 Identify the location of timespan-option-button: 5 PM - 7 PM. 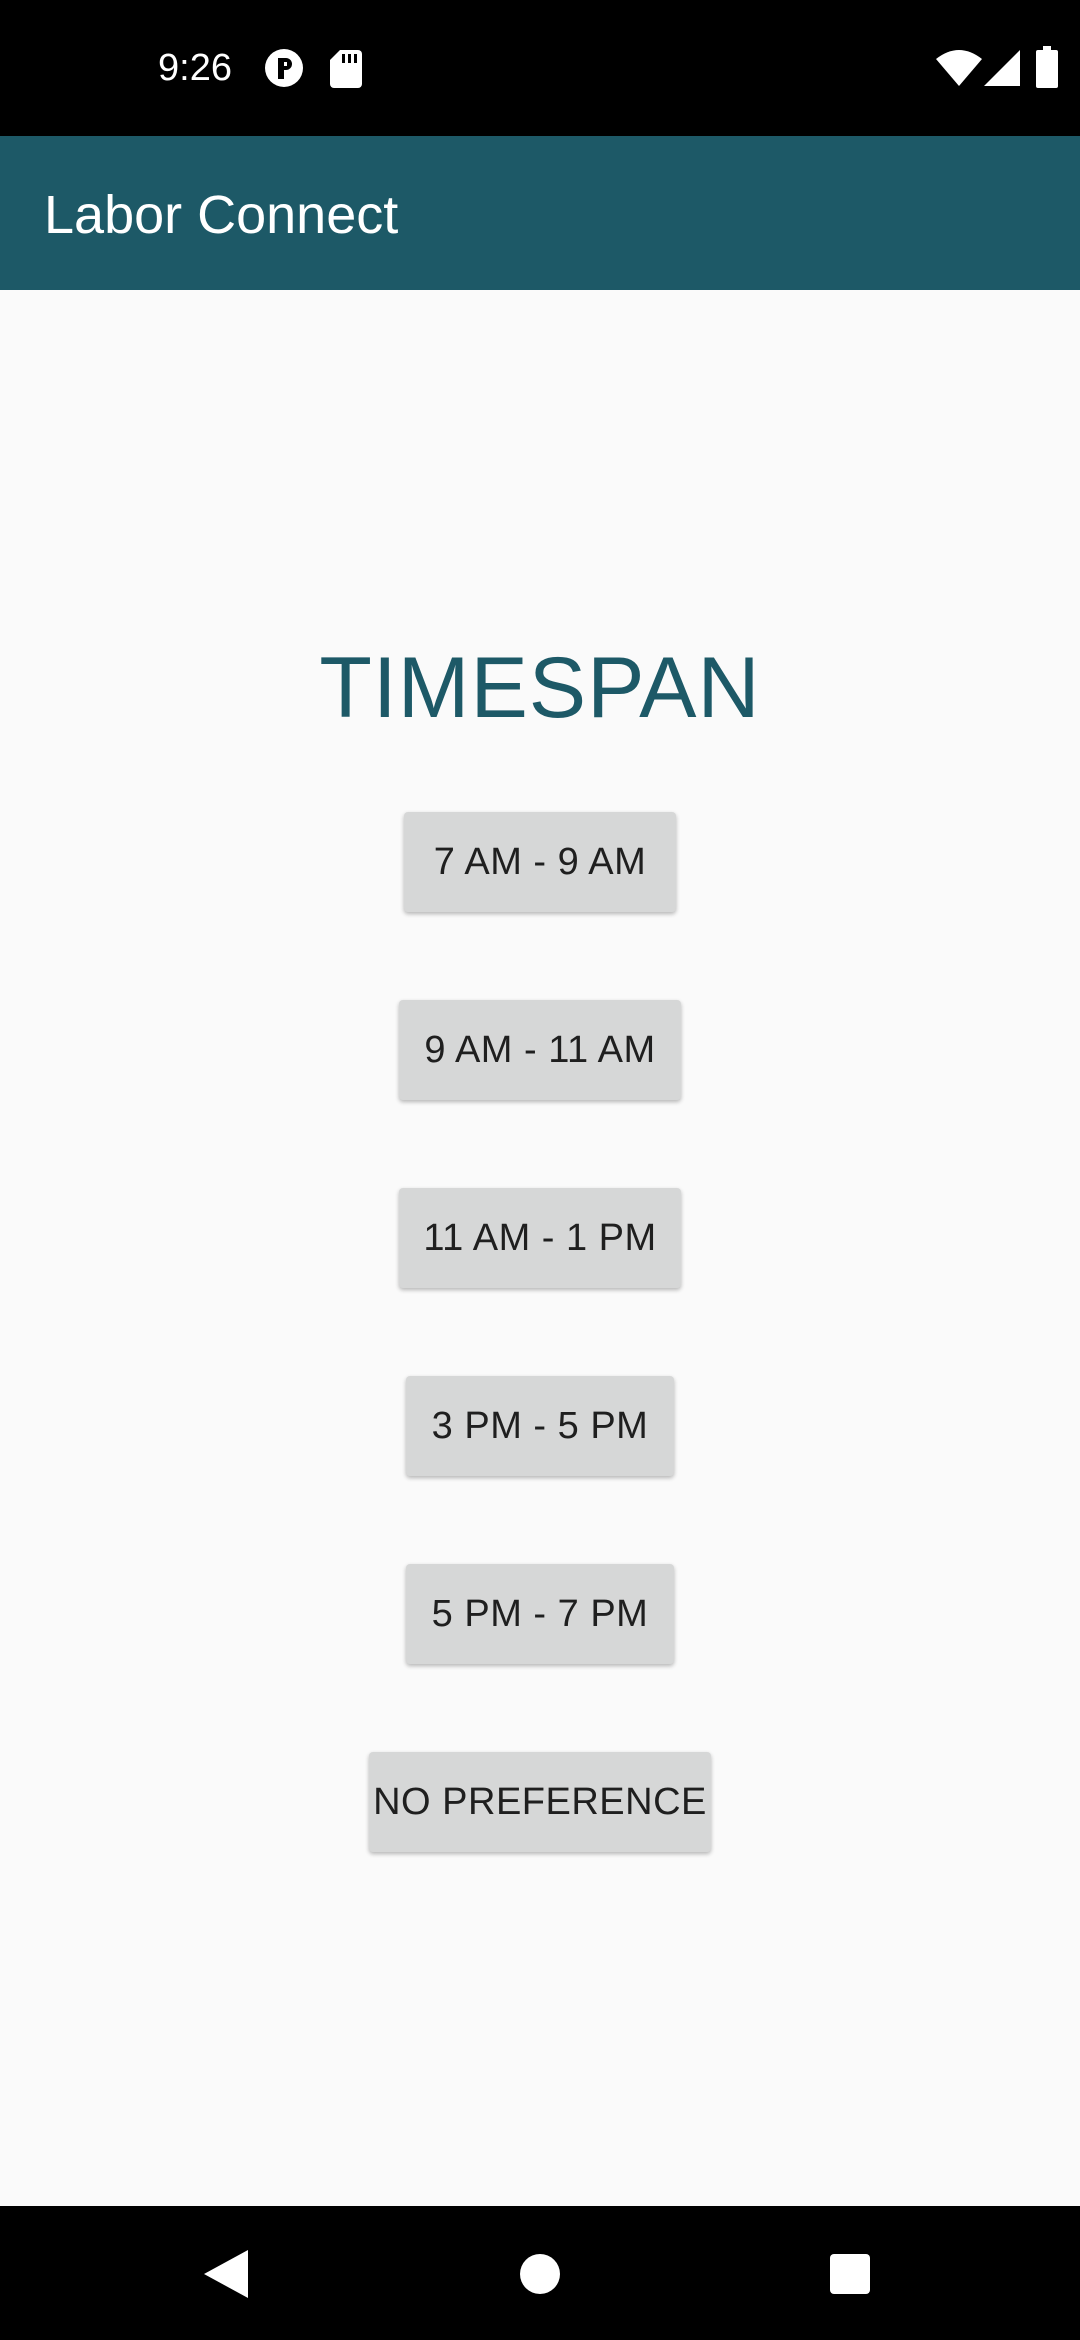
(540, 1614).